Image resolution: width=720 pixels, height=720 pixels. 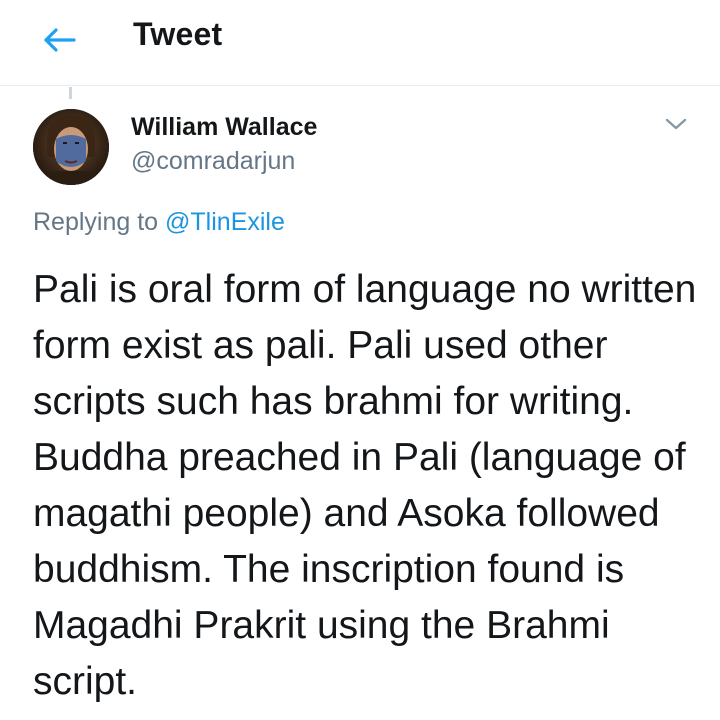 What do you see at coordinates (224, 127) in the screenshot?
I see `author-name: William Wallace` at bounding box center [224, 127].